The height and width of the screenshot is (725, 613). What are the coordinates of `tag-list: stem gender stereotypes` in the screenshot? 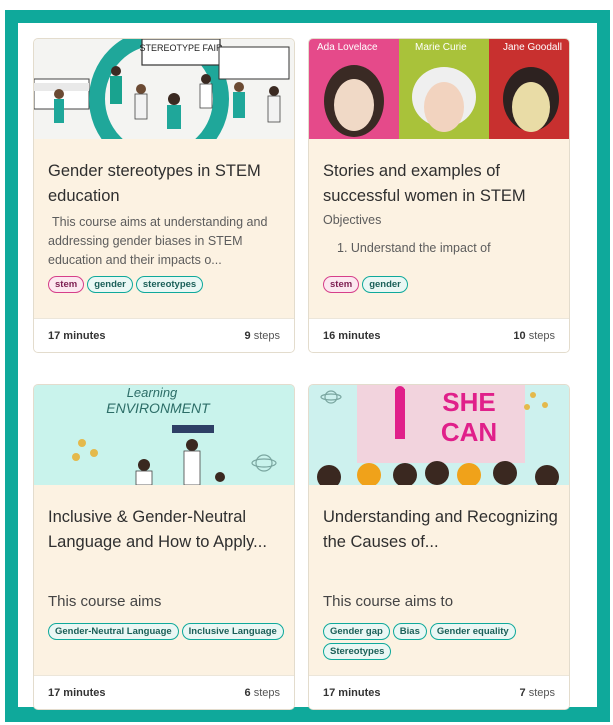 It's located at (166, 284).